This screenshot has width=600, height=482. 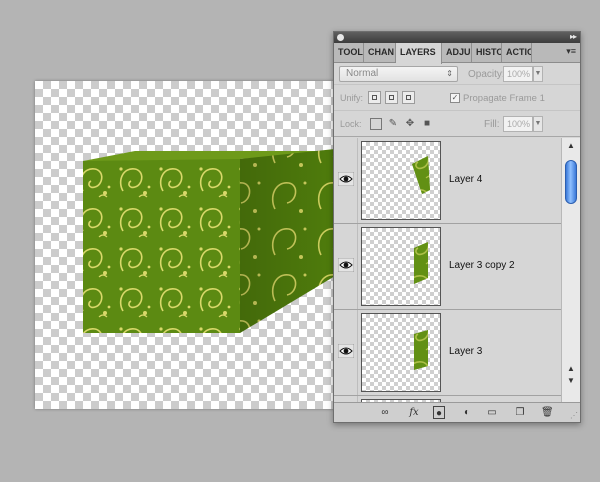 I want to click on layer-name: Layer 4, so click(x=466, y=179).